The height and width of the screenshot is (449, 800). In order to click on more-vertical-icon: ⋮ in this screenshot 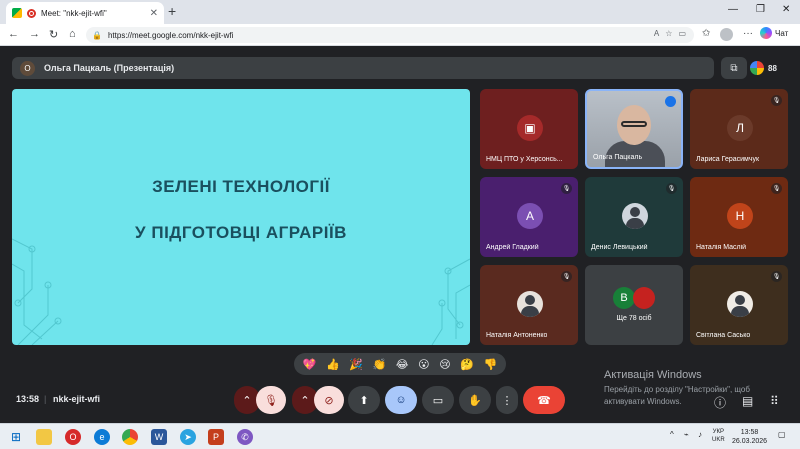, I will do `click(507, 400)`.